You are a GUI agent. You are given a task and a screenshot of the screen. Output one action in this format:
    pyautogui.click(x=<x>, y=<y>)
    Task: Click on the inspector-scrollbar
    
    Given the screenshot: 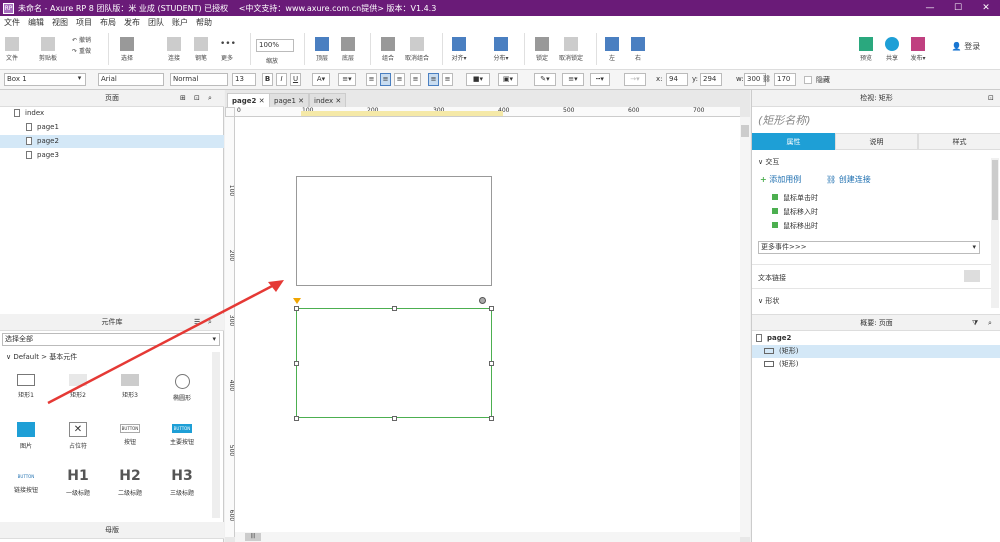 What is the action you would take?
    pyautogui.click(x=995, y=233)
    